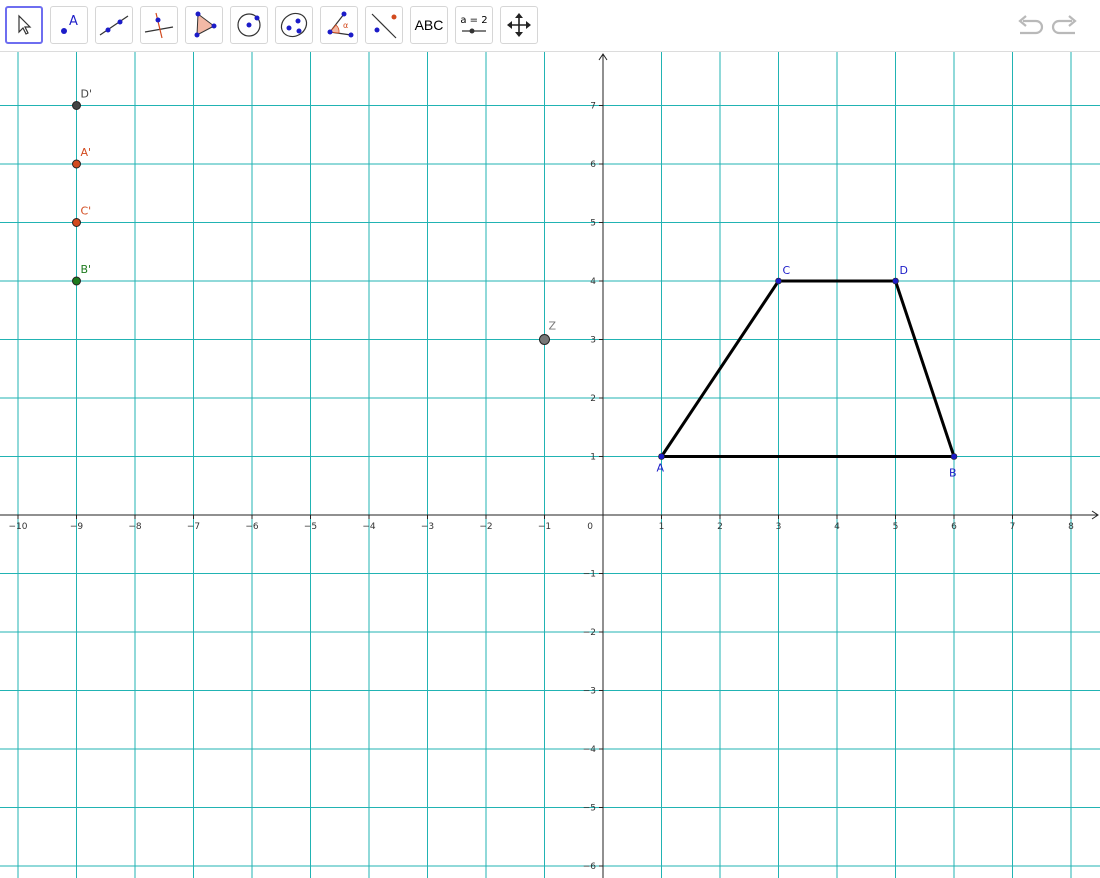  What do you see at coordinates (808, 368) in the screenshot?
I see `polygon-ABDC` at bounding box center [808, 368].